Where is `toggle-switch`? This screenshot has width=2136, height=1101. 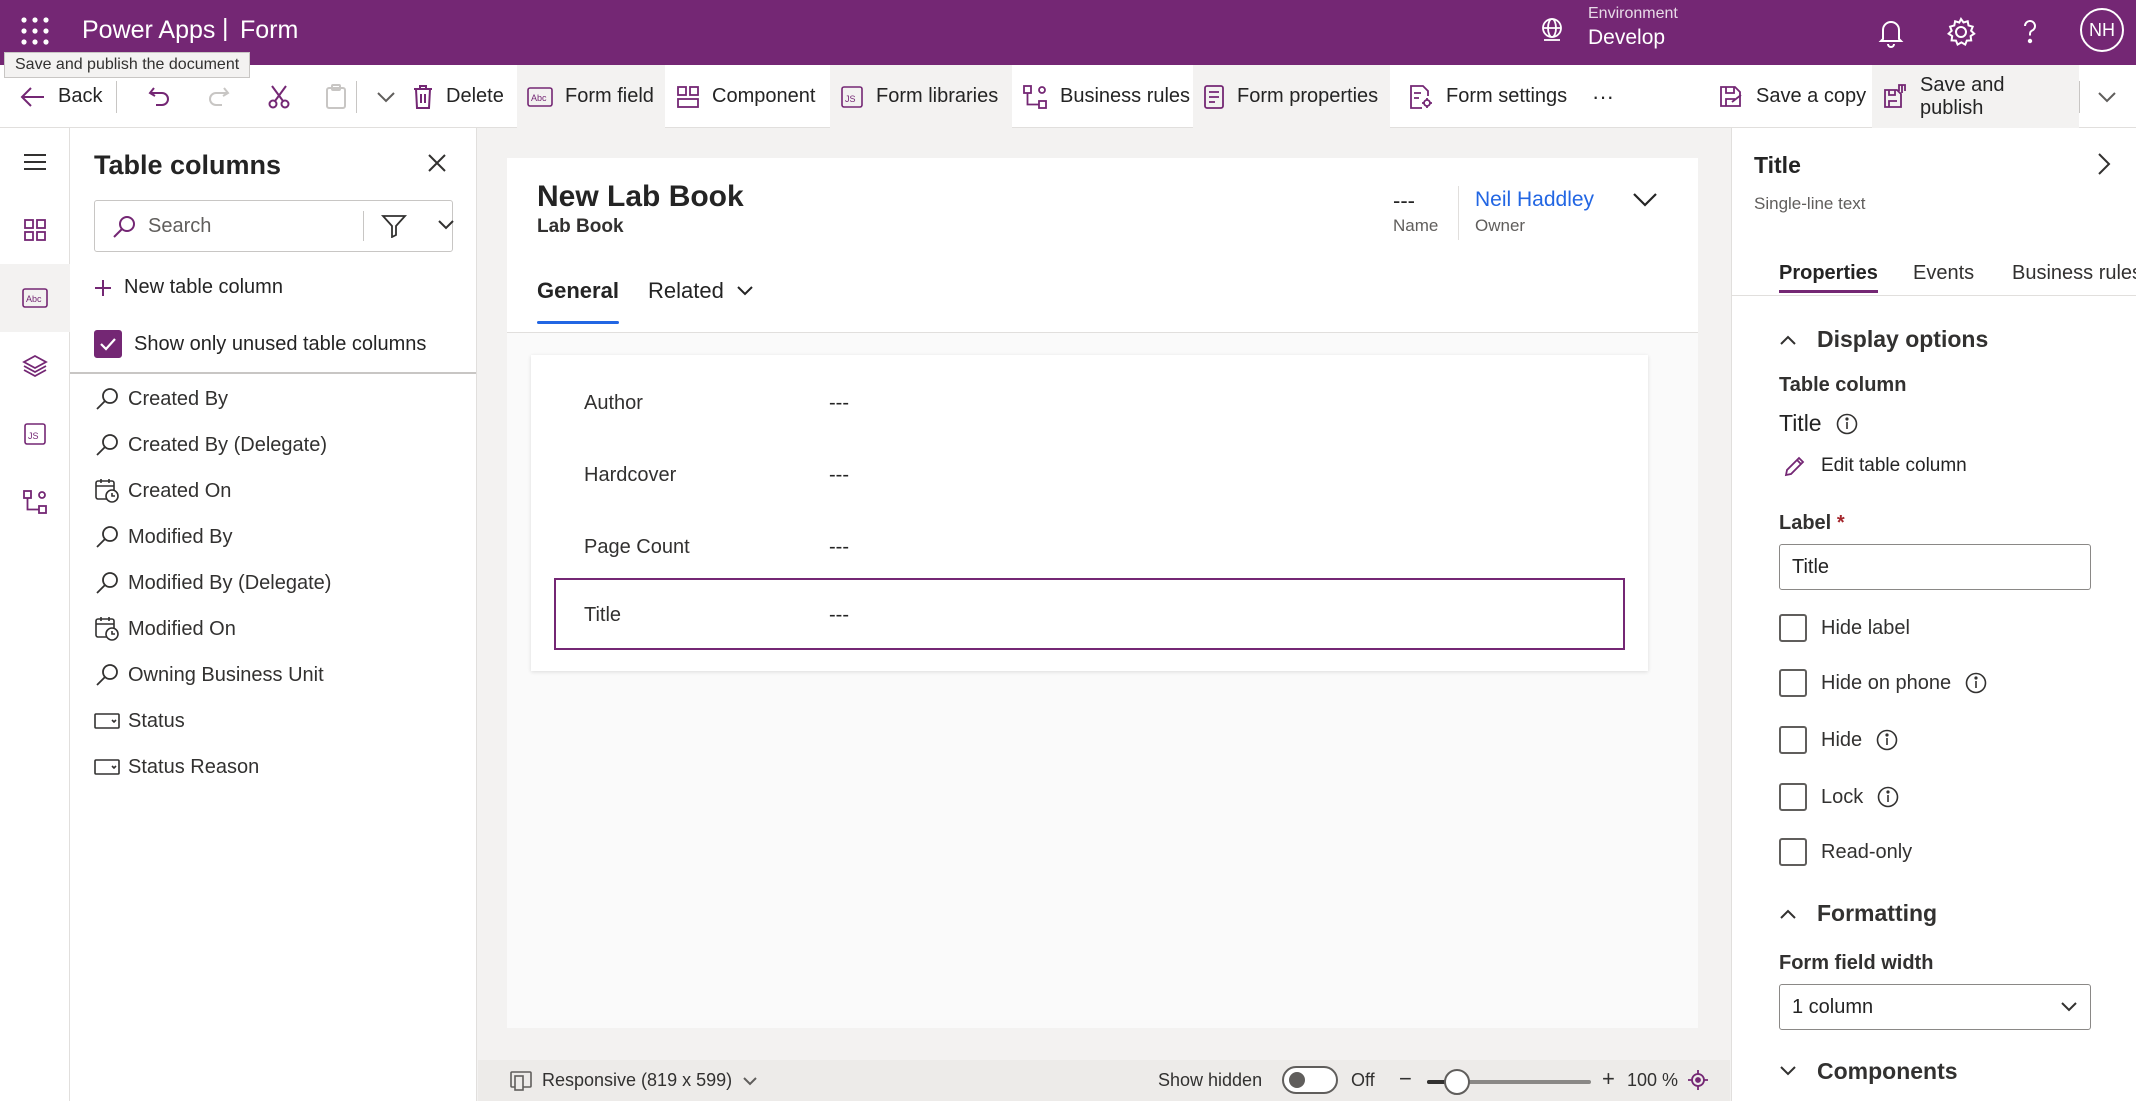 toggle-switch is located at coordinates (1310, 1080).